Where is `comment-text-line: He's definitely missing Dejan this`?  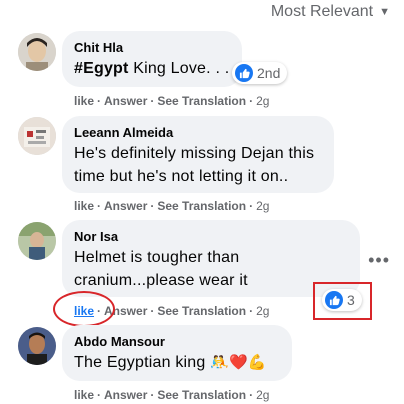
comment-text-line: He's definitely missing Dejan this is located at coordinates (194, 153).